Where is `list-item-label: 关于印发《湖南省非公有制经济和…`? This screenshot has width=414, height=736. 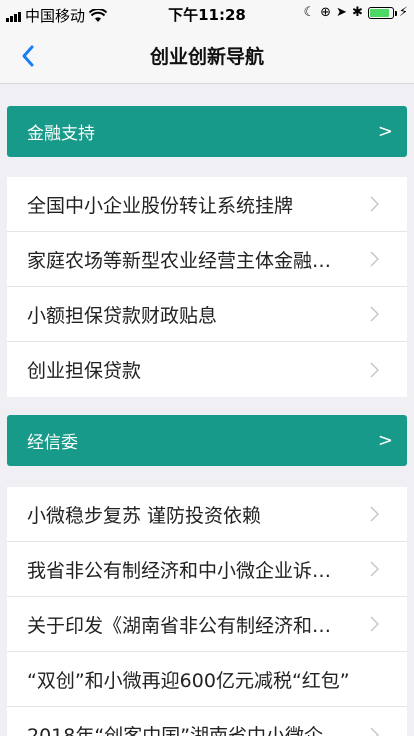
list-item-label: 关于印发《湖南省非公有制经济和… is located at coordinates (179, 625).